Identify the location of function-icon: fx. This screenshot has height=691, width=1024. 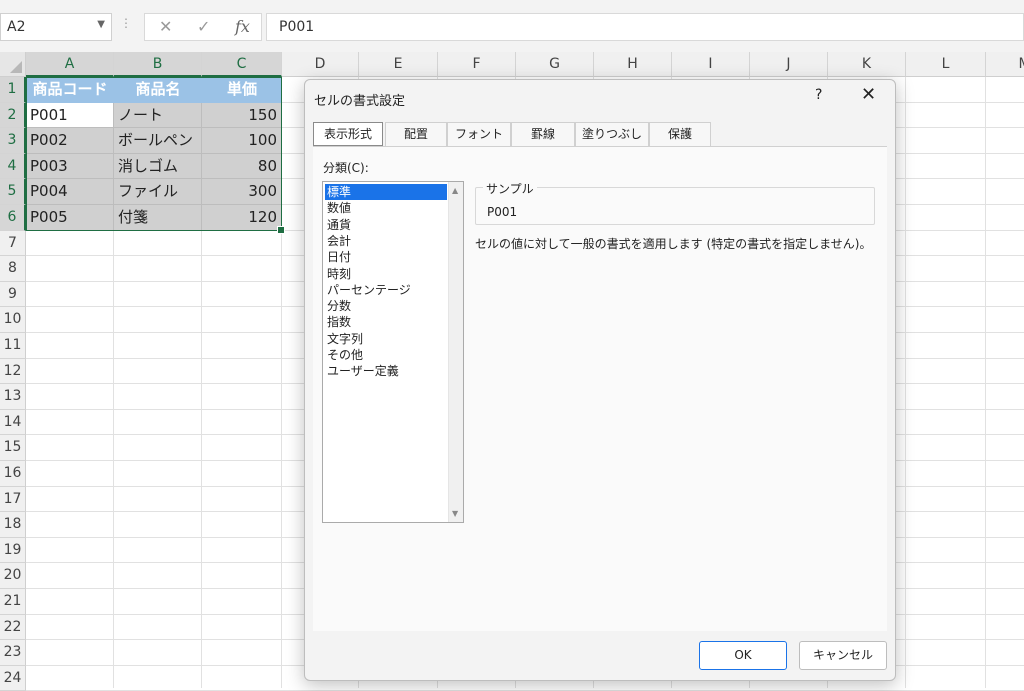
(242, 26).